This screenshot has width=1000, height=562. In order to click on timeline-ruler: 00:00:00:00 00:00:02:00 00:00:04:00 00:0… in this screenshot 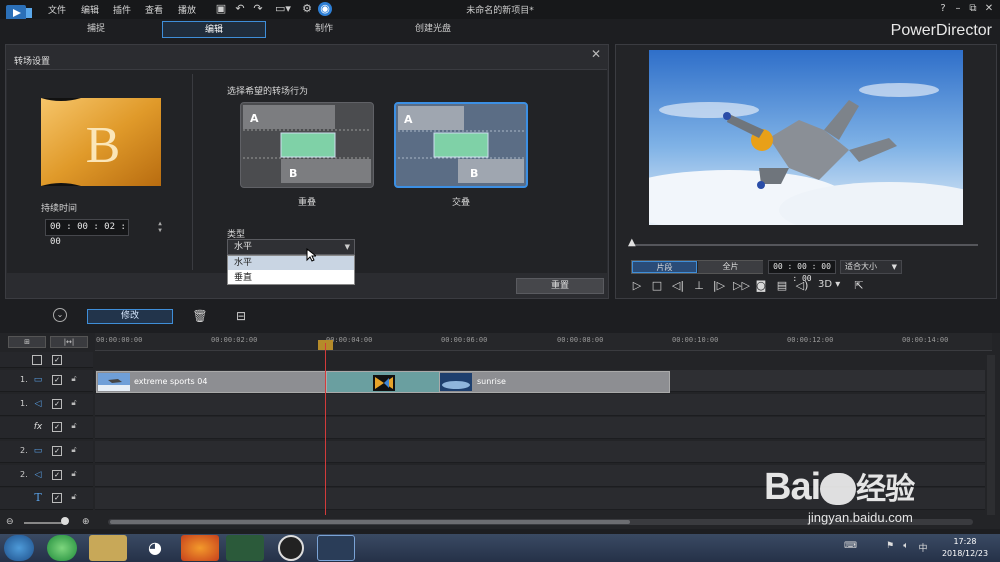, I will do `click(543, 342)`.